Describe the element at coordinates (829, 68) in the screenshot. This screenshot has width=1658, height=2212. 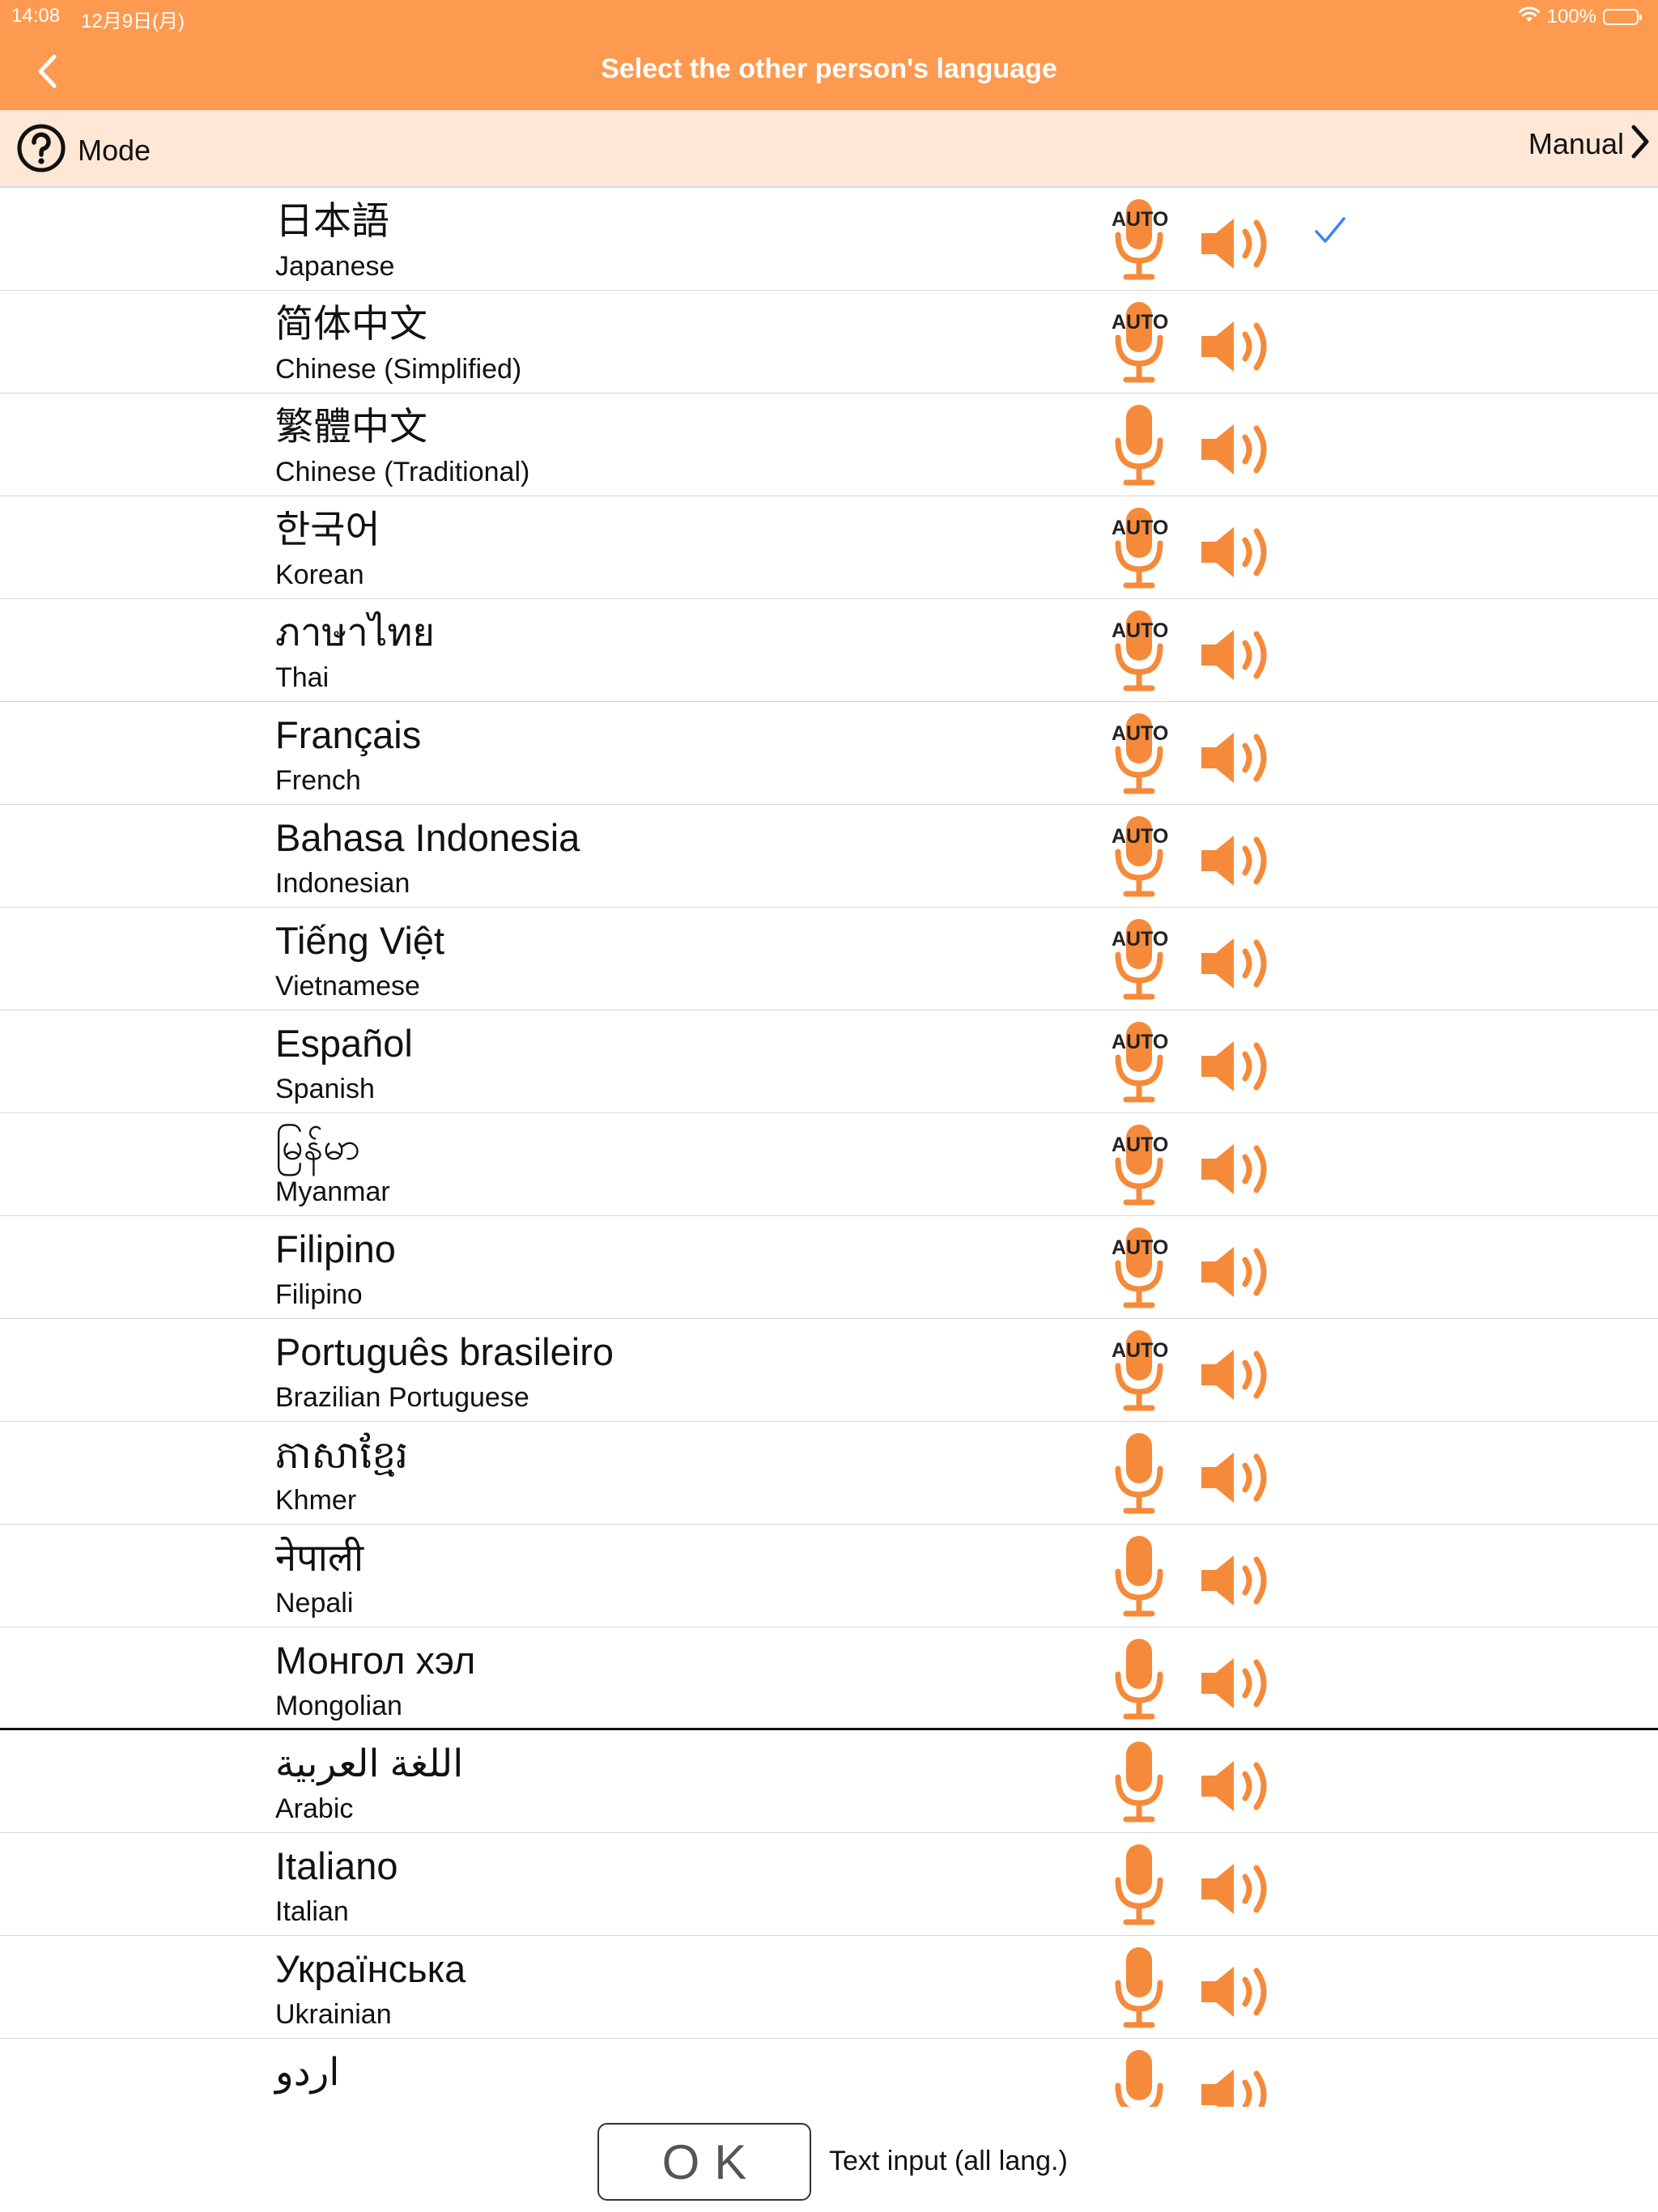
I see `page-title: Select the other person's language` at that location.